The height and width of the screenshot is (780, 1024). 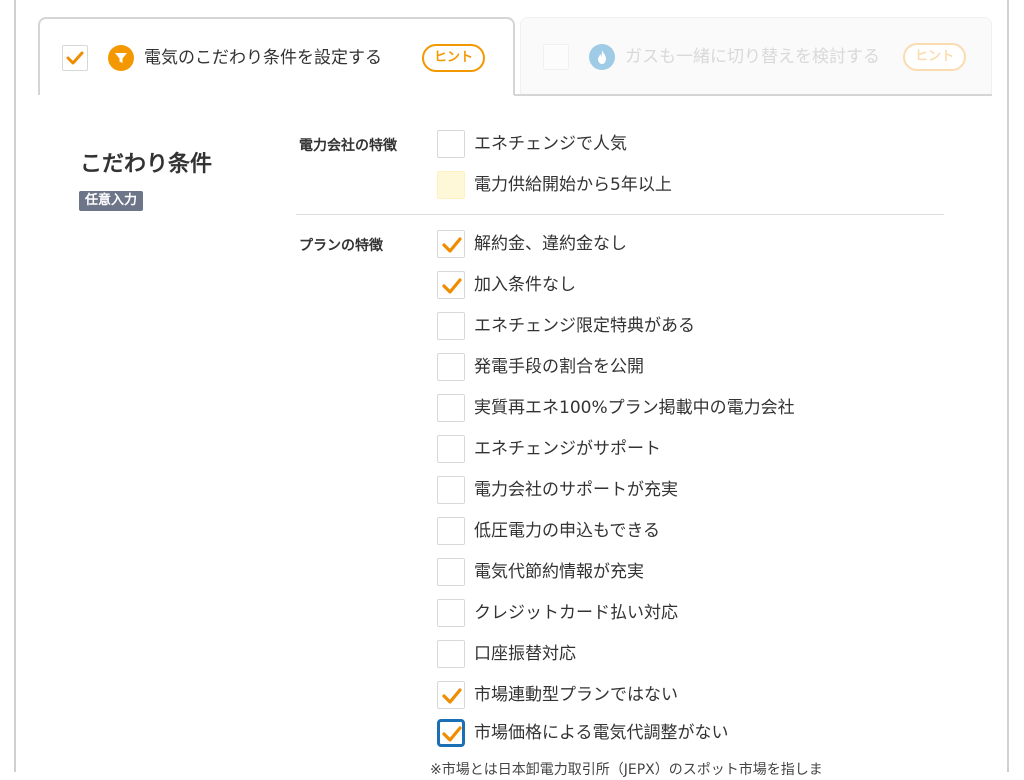 What do you see at coordinates (620, 214) in the screenshot?
I see `group-divider` at bounding box center [620, 214].